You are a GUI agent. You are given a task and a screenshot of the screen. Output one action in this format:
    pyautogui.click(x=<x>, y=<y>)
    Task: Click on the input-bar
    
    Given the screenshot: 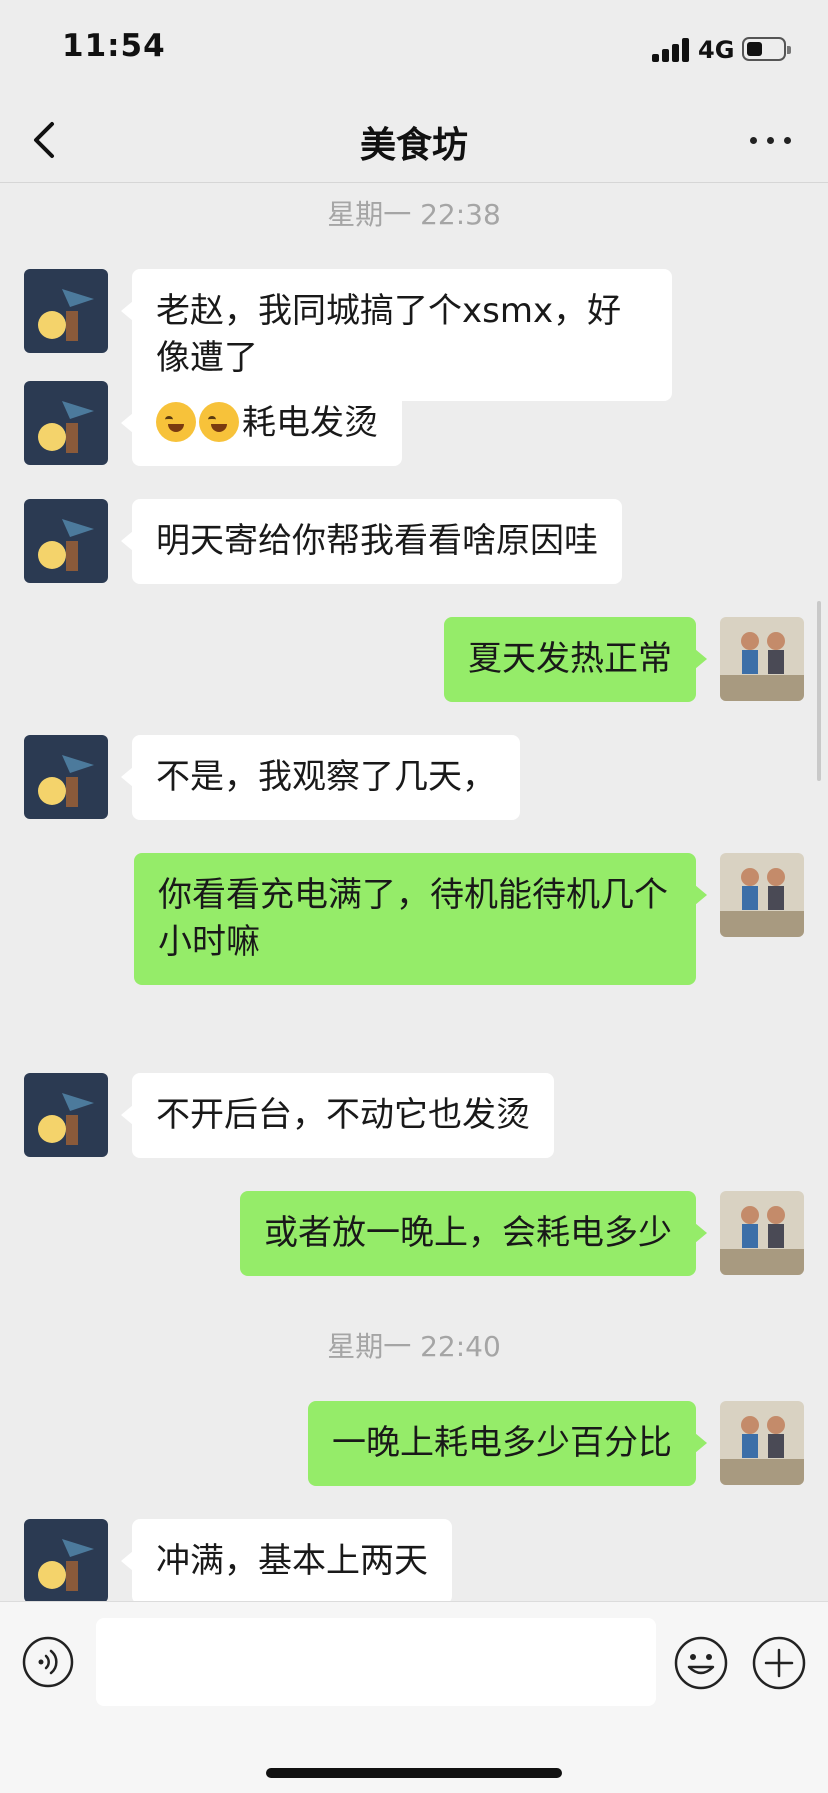 What is the action you would take?
    pyautogui.click(x=414, y=1697)
    